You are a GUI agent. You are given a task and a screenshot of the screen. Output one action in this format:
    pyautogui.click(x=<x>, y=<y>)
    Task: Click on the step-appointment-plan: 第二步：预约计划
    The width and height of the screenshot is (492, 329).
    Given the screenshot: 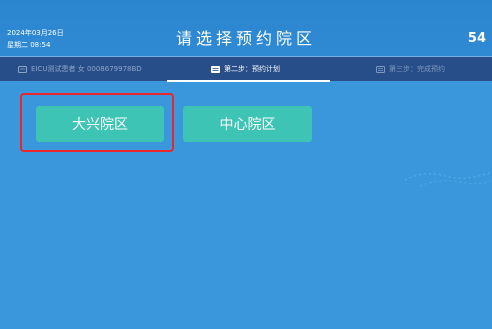 What is the action you would take?
    pyautogui.click(x=245, y=69)
    